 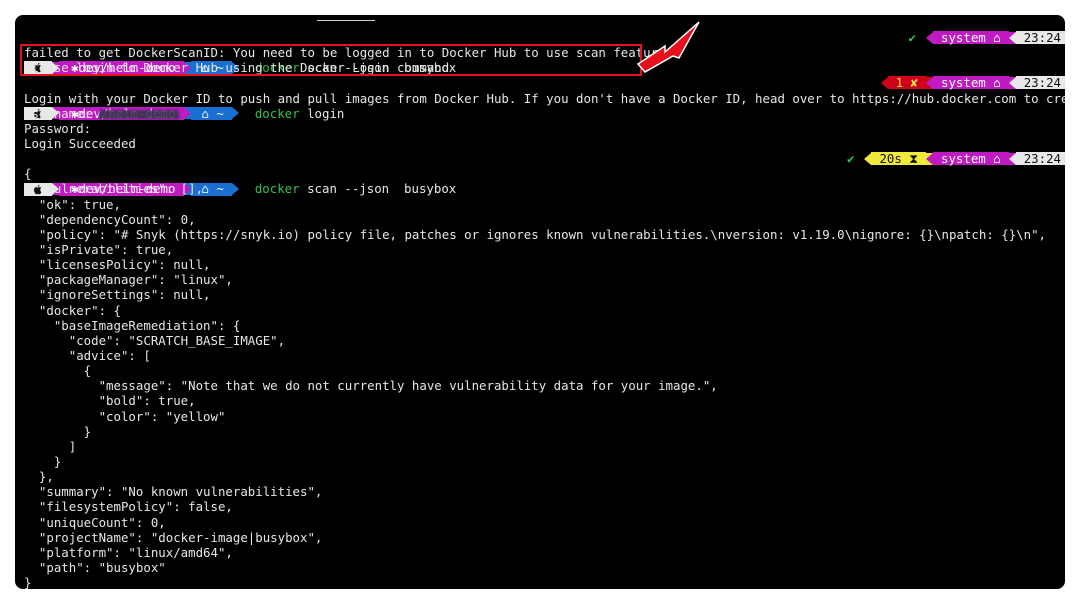 I want to click on json-line: "docker": {, so click(x=72, y=310).